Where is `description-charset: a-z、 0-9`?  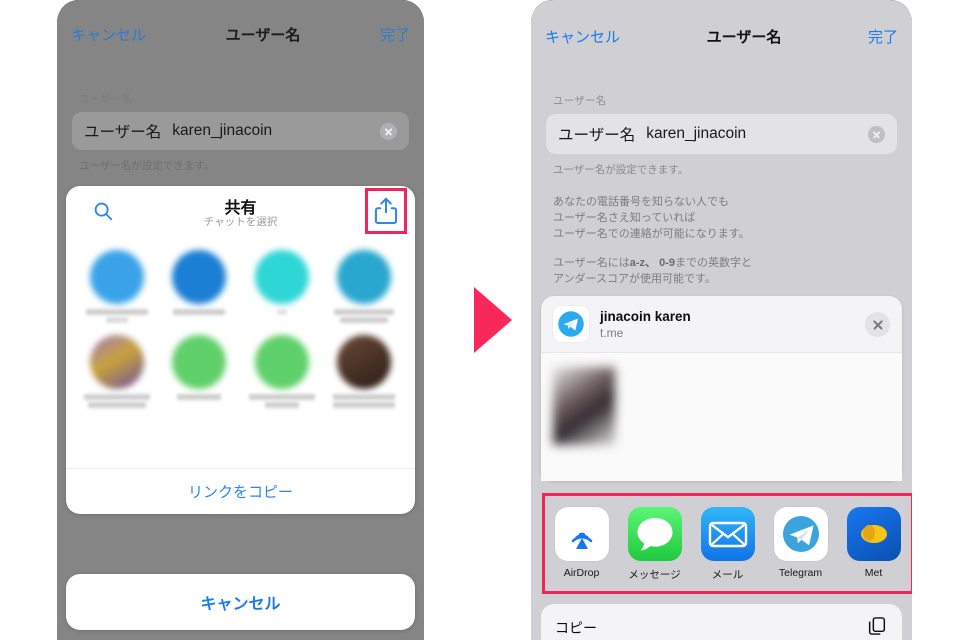 description-charset: a-z、 0-9 is located at coordinates (652, 263).